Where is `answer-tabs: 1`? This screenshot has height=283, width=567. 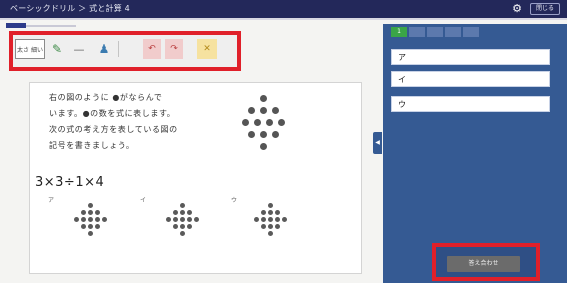 answer-tabs: 1 is located at coordinates (435, 32).